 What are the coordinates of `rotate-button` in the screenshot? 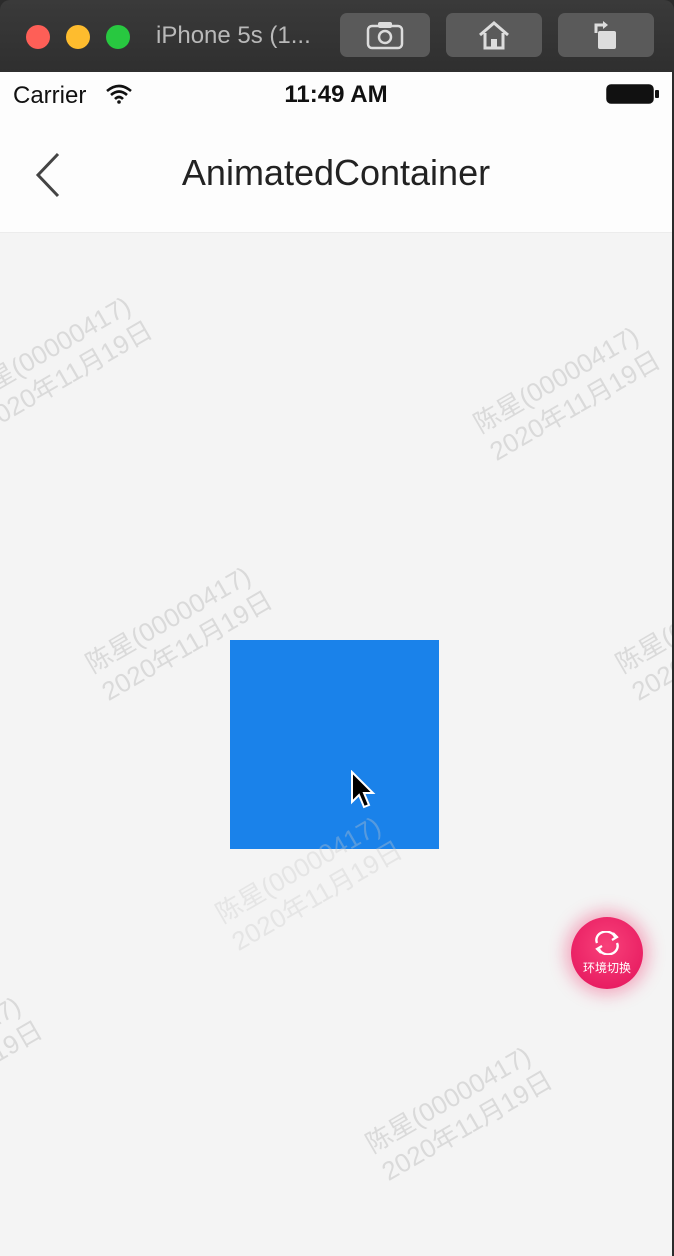 It's located at (606, 35).